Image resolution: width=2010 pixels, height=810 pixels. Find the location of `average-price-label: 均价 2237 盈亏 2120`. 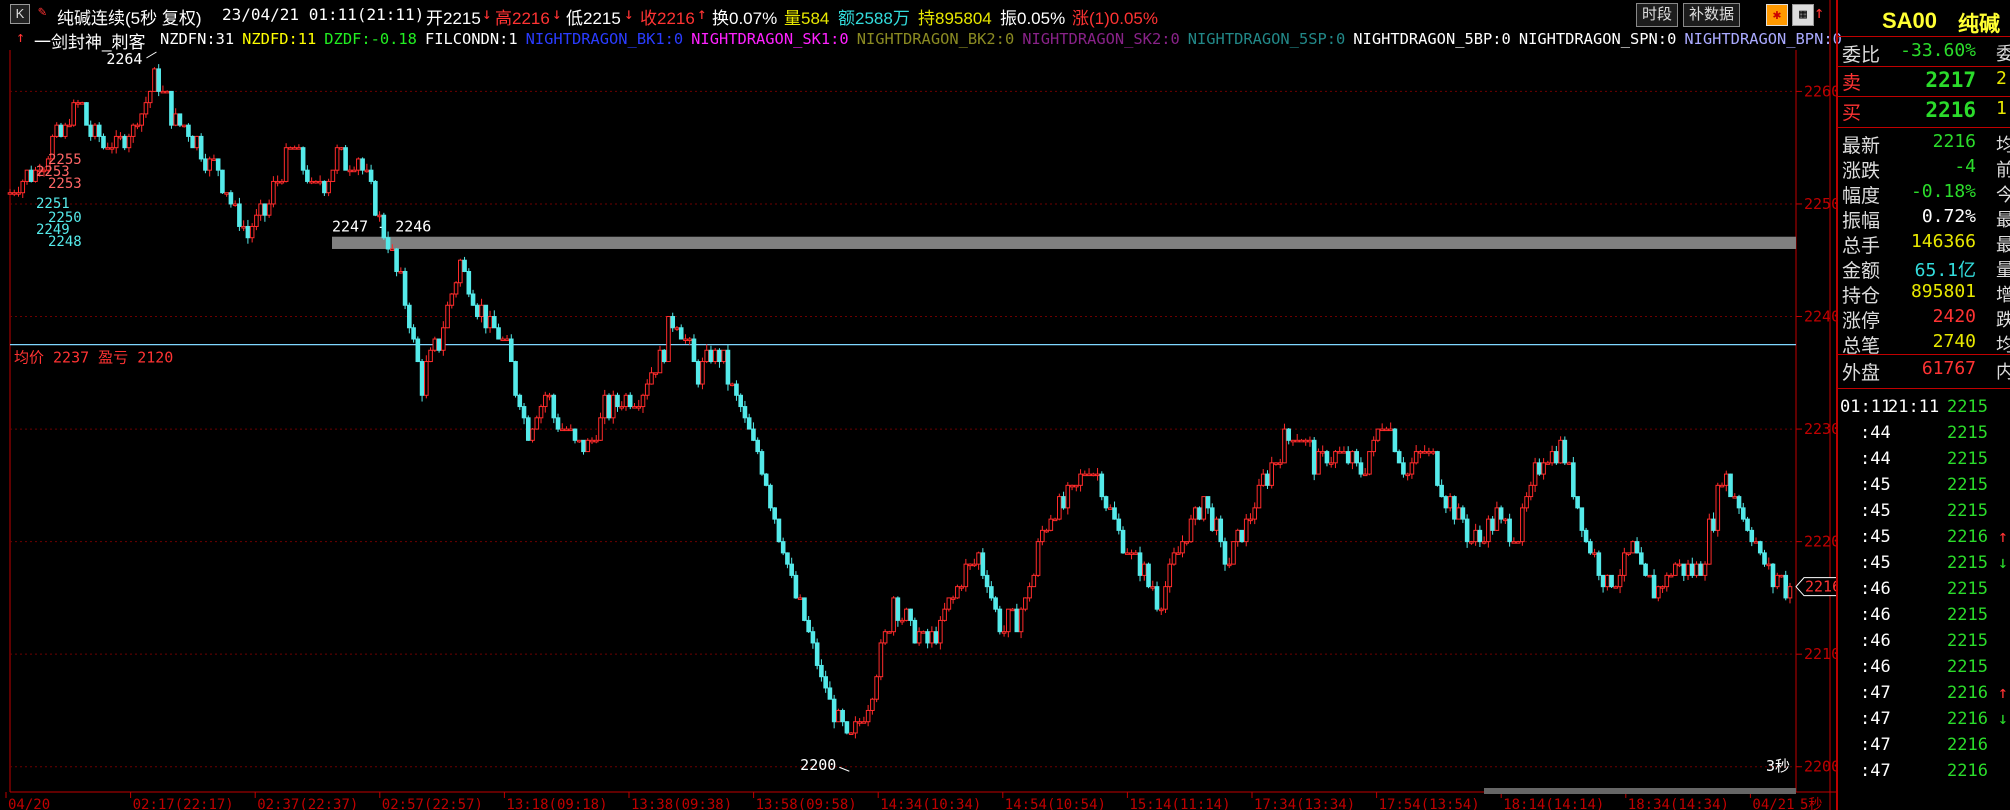

average-price-label: 均价 2237 盈亏 2120 is located at coordinates (93, 358).